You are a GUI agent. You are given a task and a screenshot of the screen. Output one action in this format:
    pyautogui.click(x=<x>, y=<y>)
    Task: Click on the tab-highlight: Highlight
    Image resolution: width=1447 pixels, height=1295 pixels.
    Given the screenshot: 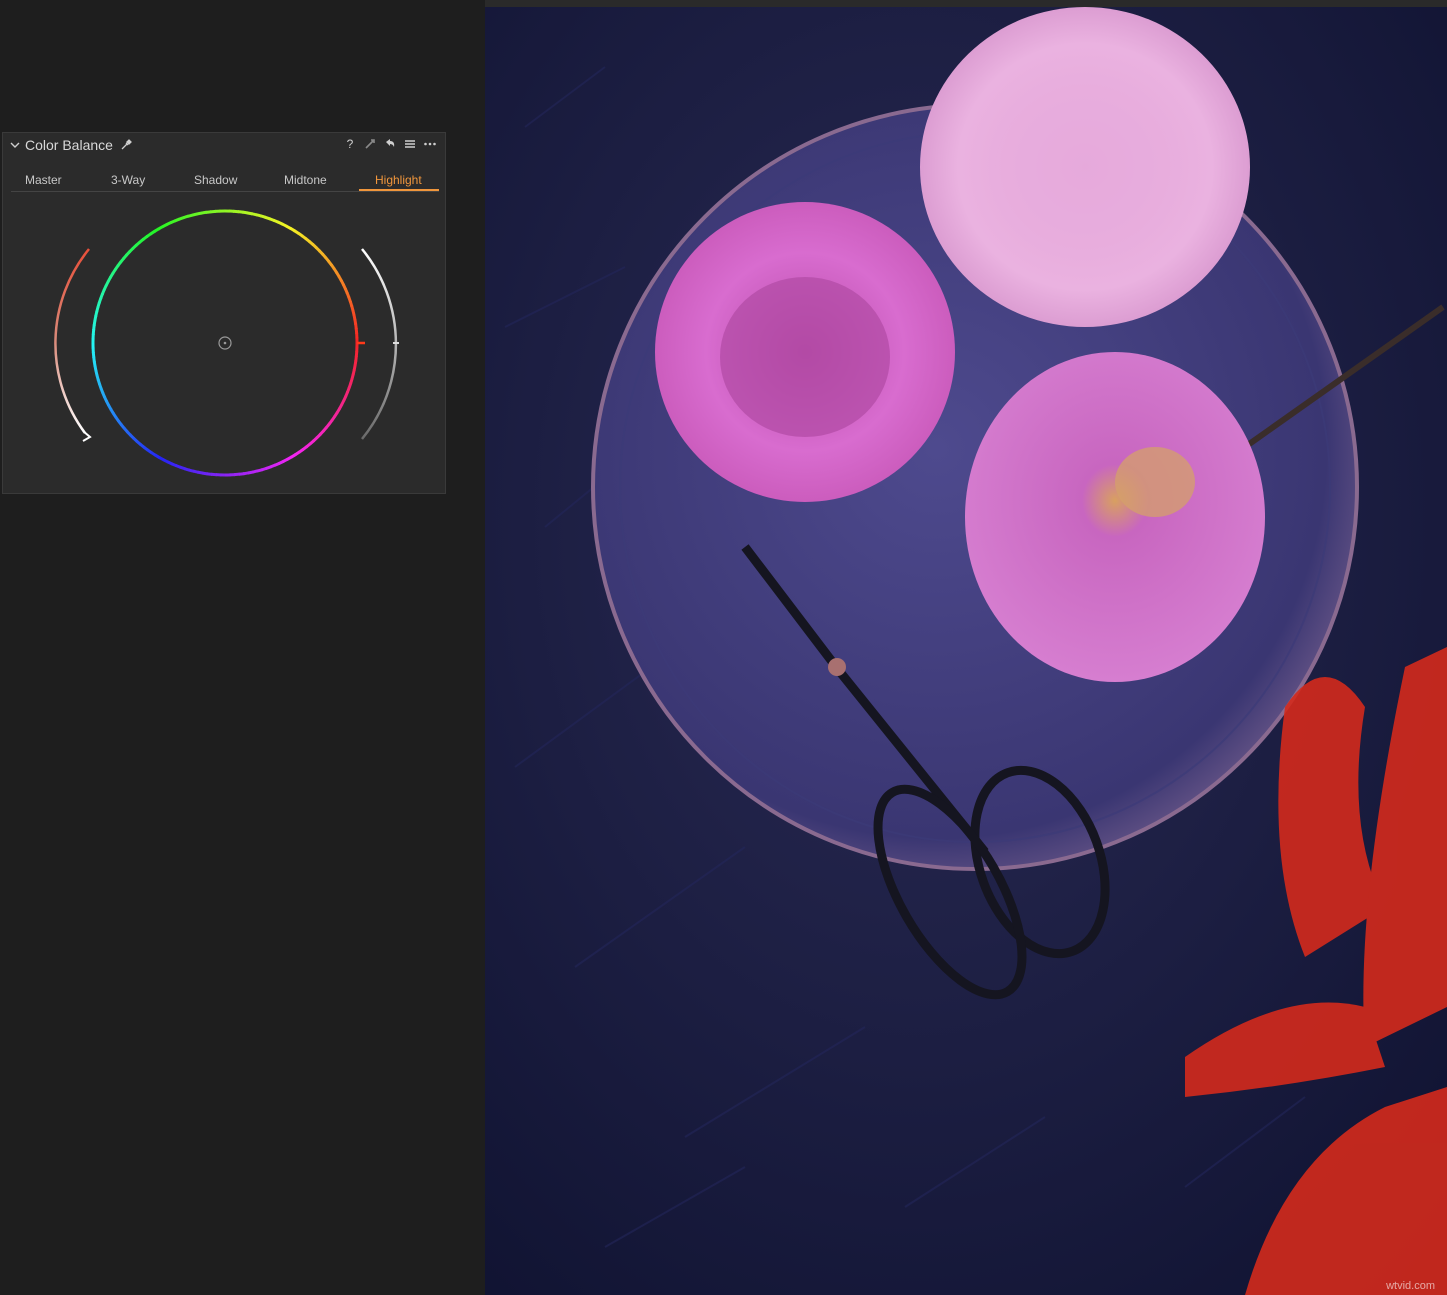 What is the action you would take?
    pyautogui.click(x=398, y=180)
    